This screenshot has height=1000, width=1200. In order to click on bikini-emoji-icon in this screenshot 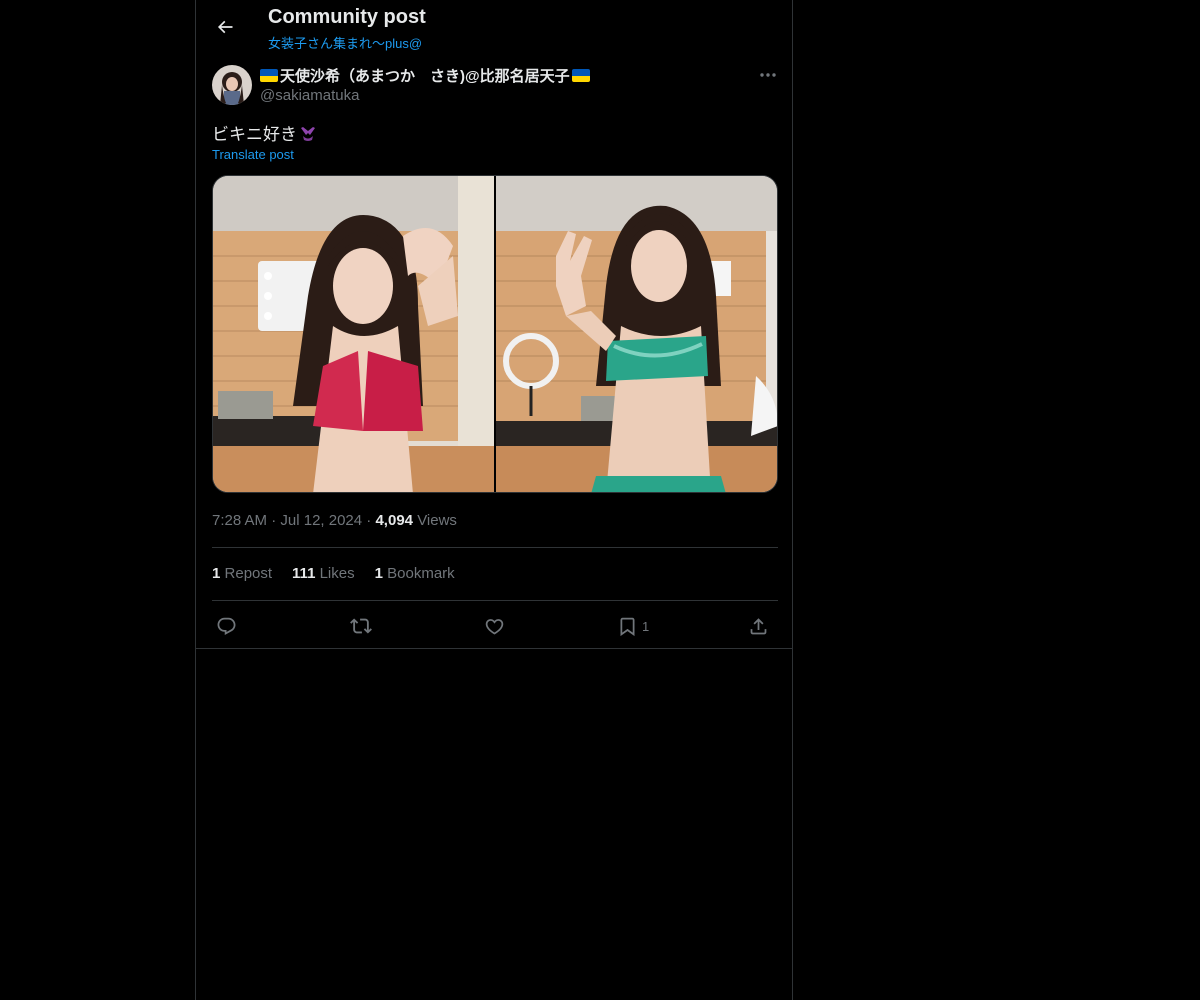, I will do `click(308, 133)`.